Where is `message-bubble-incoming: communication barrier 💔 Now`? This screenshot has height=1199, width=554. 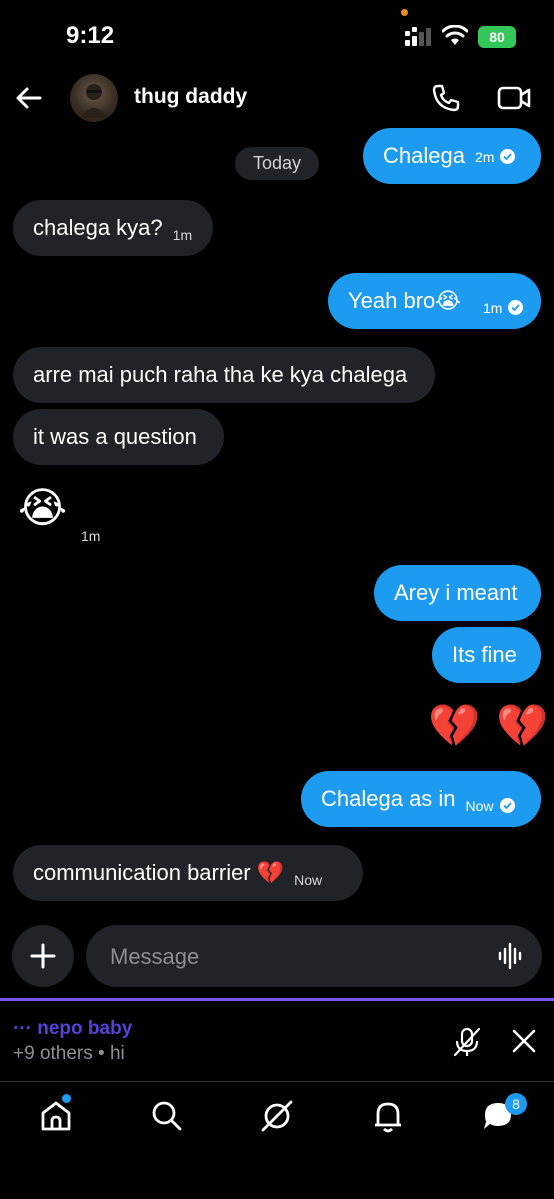 message-bubble-incoming: communication barrier 💔 Now is located at coordinates (188, 873).